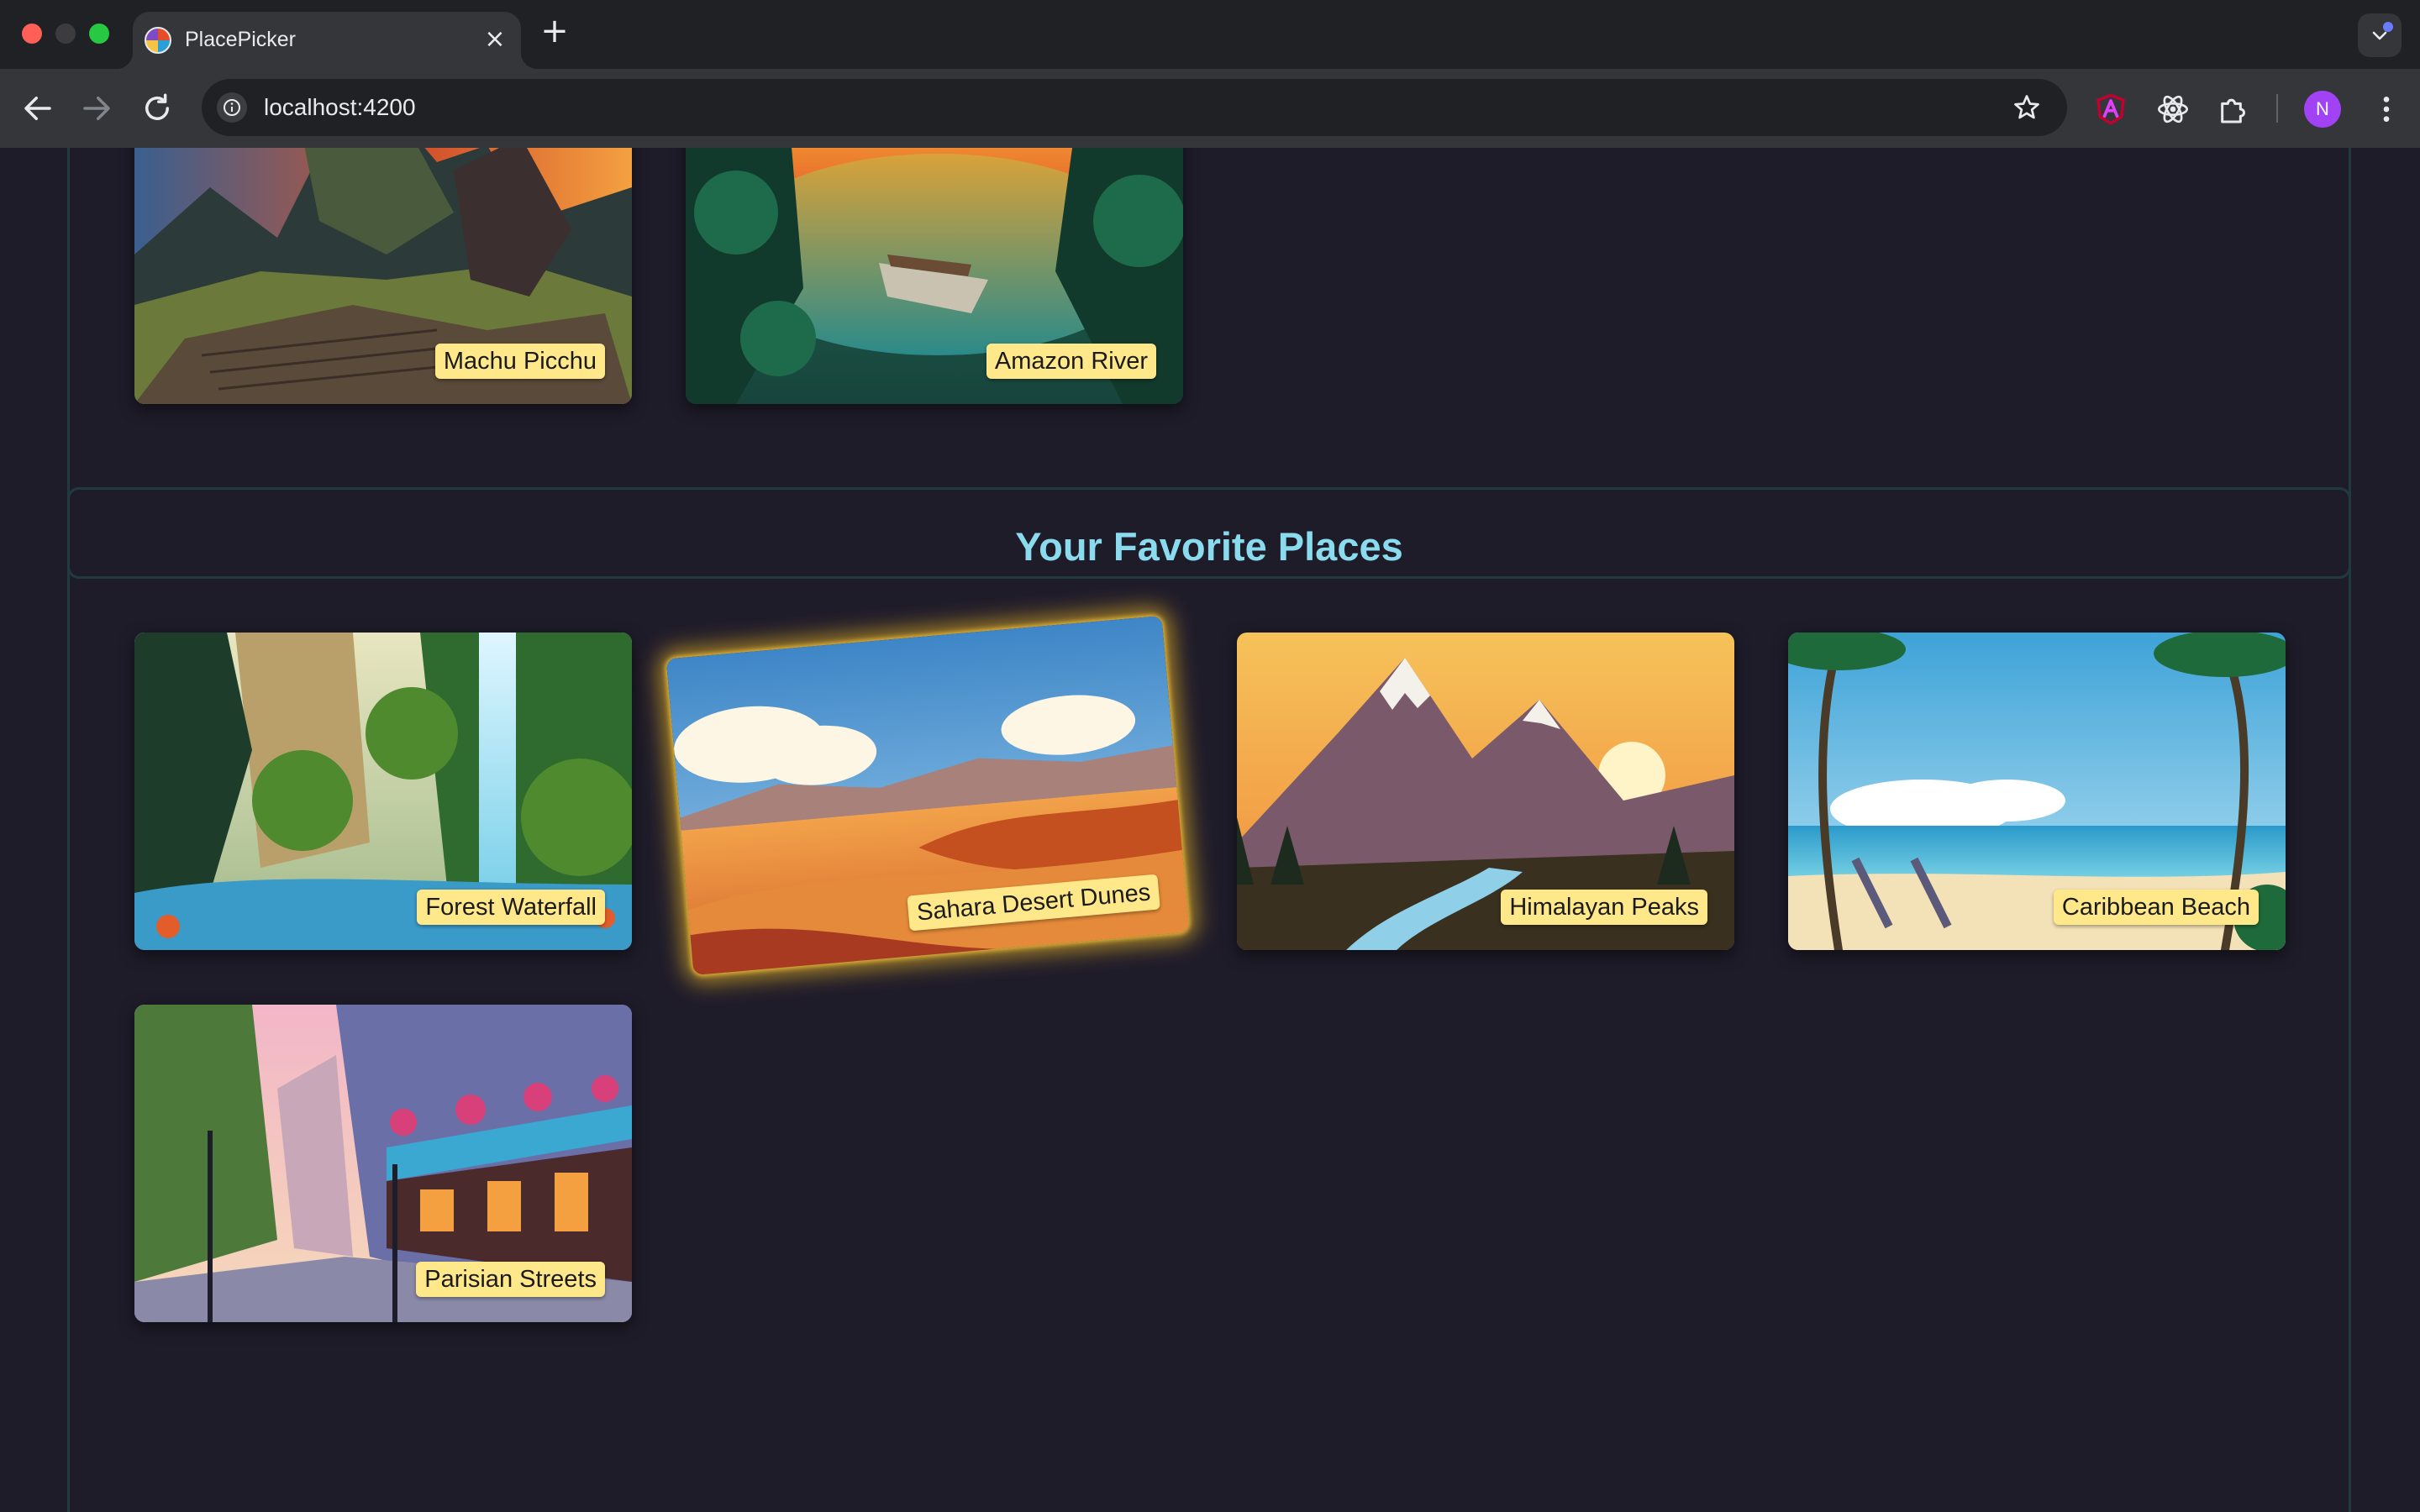 The width and height of the screenshot is (2420, 1512). Describe the element at coordinates (511, 907) in the screenshot. I see `place-title: Forest Waterfall` at that location.